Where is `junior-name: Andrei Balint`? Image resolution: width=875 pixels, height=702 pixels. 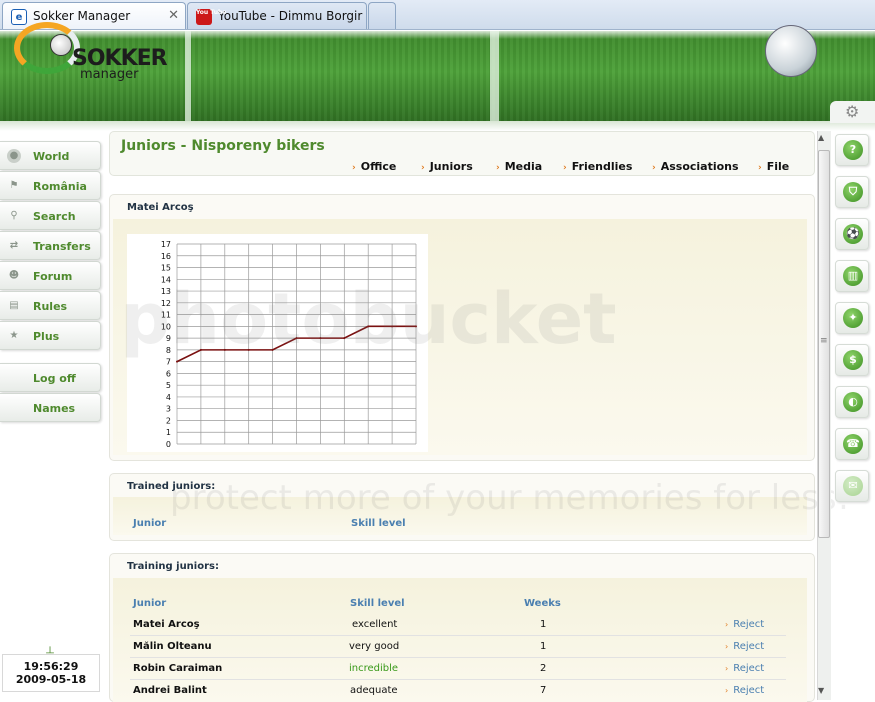 junior-name: Andrei Balint is located at coordinates (170, 690).